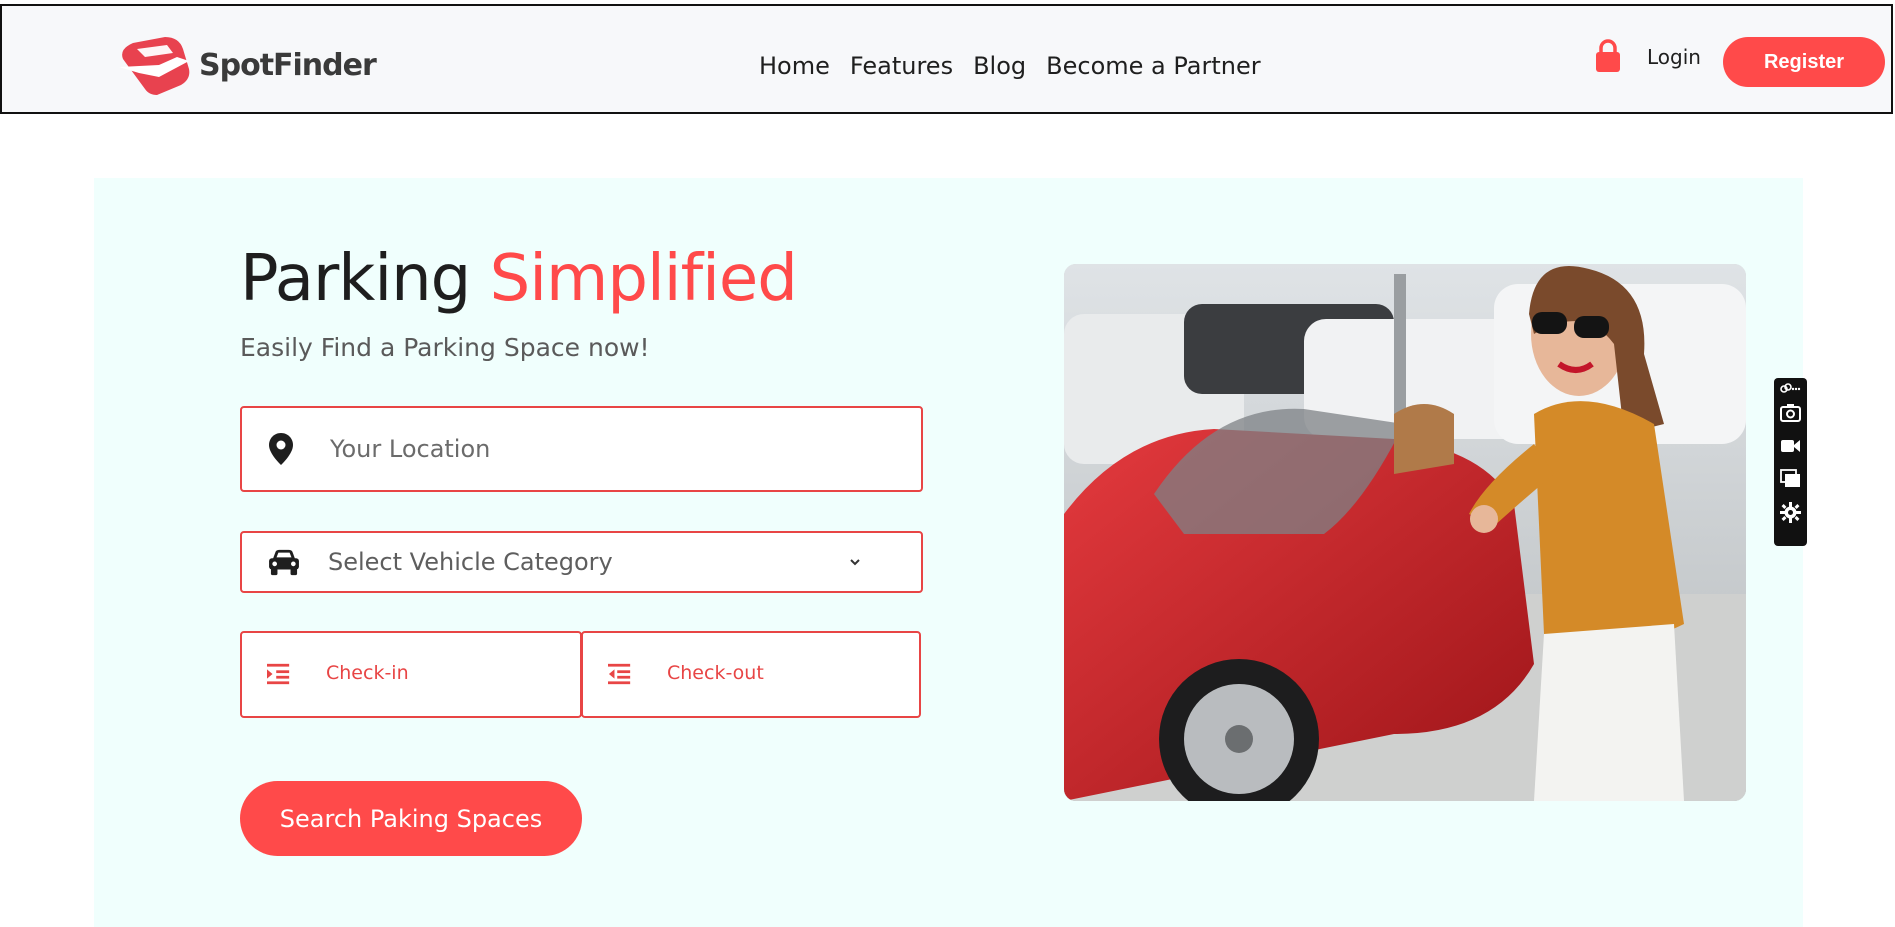  Describe the element at coordinates (470, 562) in the screenshot. I see `vehicle-category-value: Select Vehicle Category` at that location.